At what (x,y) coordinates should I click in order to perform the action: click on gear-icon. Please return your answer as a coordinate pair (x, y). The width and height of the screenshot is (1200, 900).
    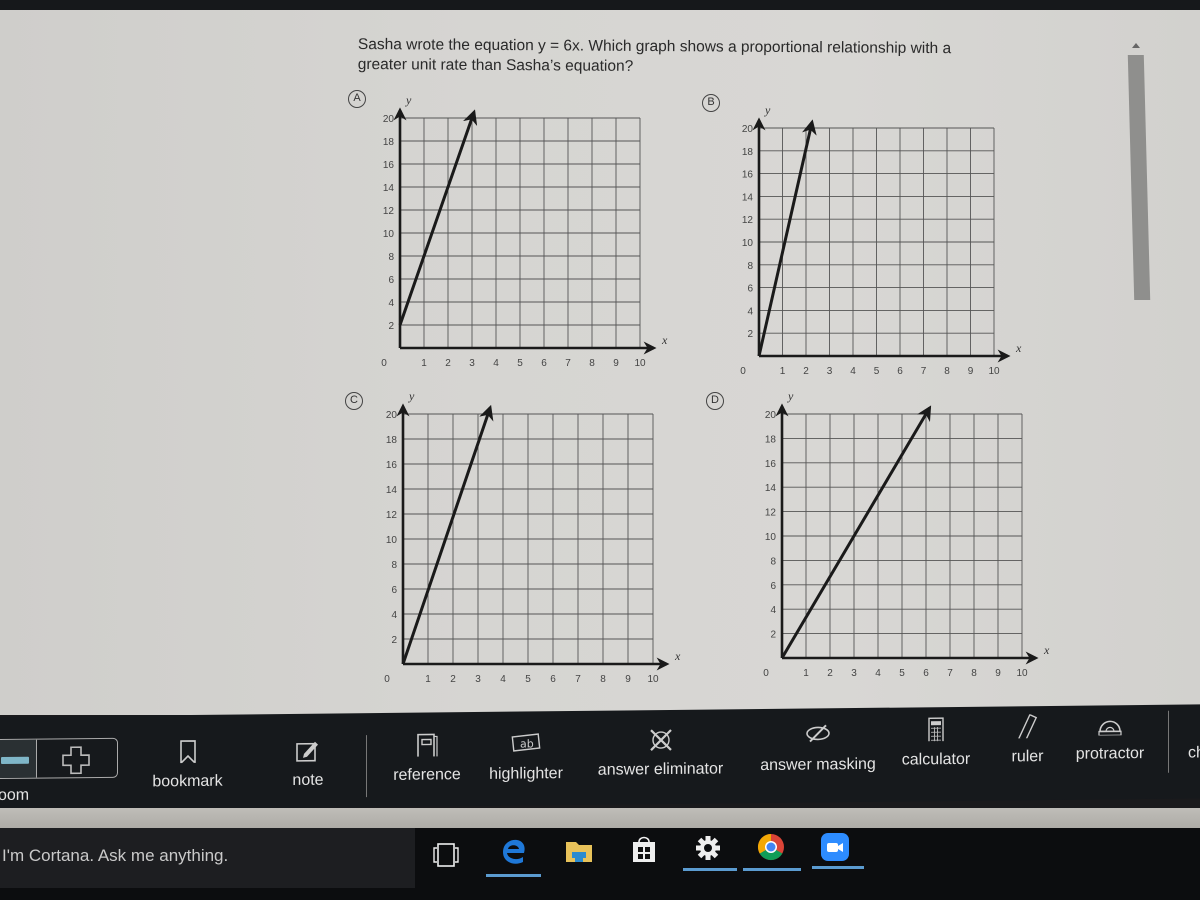
    Looking at the image, I should click on (708, 848).